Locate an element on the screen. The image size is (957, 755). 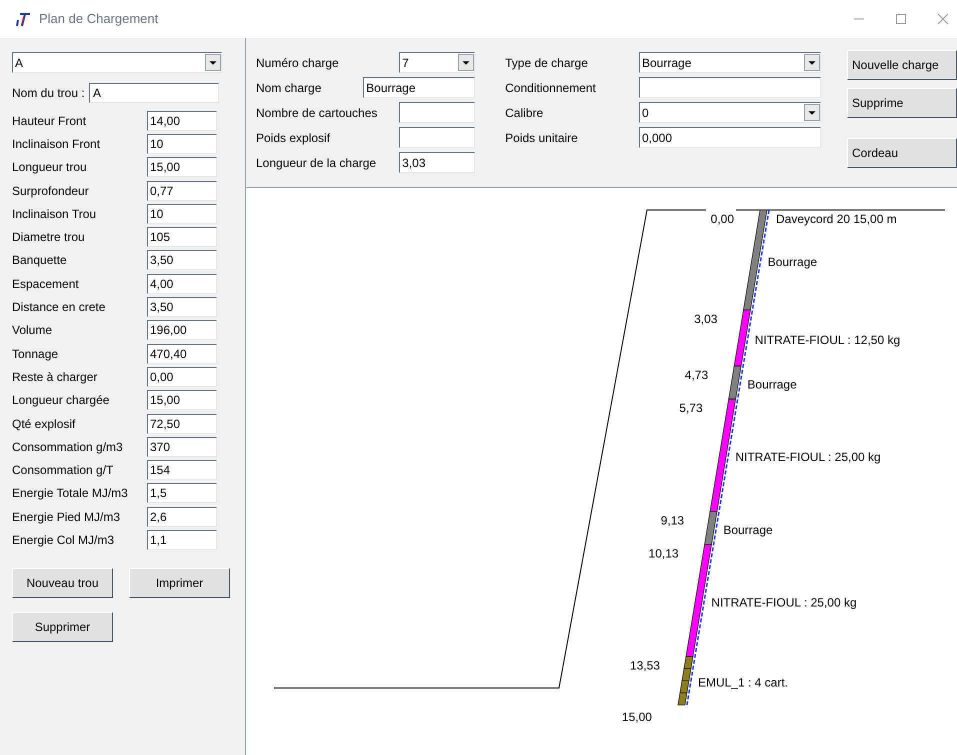
field-label: Nombre de cartouches is located at coordinates (317, 113).